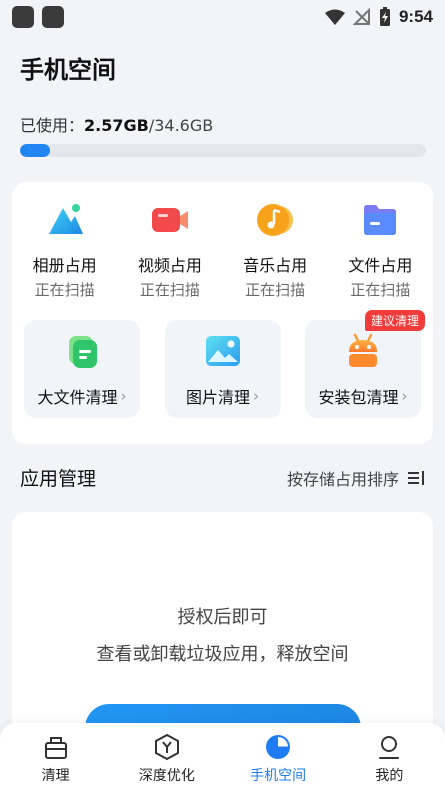 This screenshot has width=445, height=792. Describe the element at coordinates (363, 350) in the screenshot. I see `android-icon` at that location.